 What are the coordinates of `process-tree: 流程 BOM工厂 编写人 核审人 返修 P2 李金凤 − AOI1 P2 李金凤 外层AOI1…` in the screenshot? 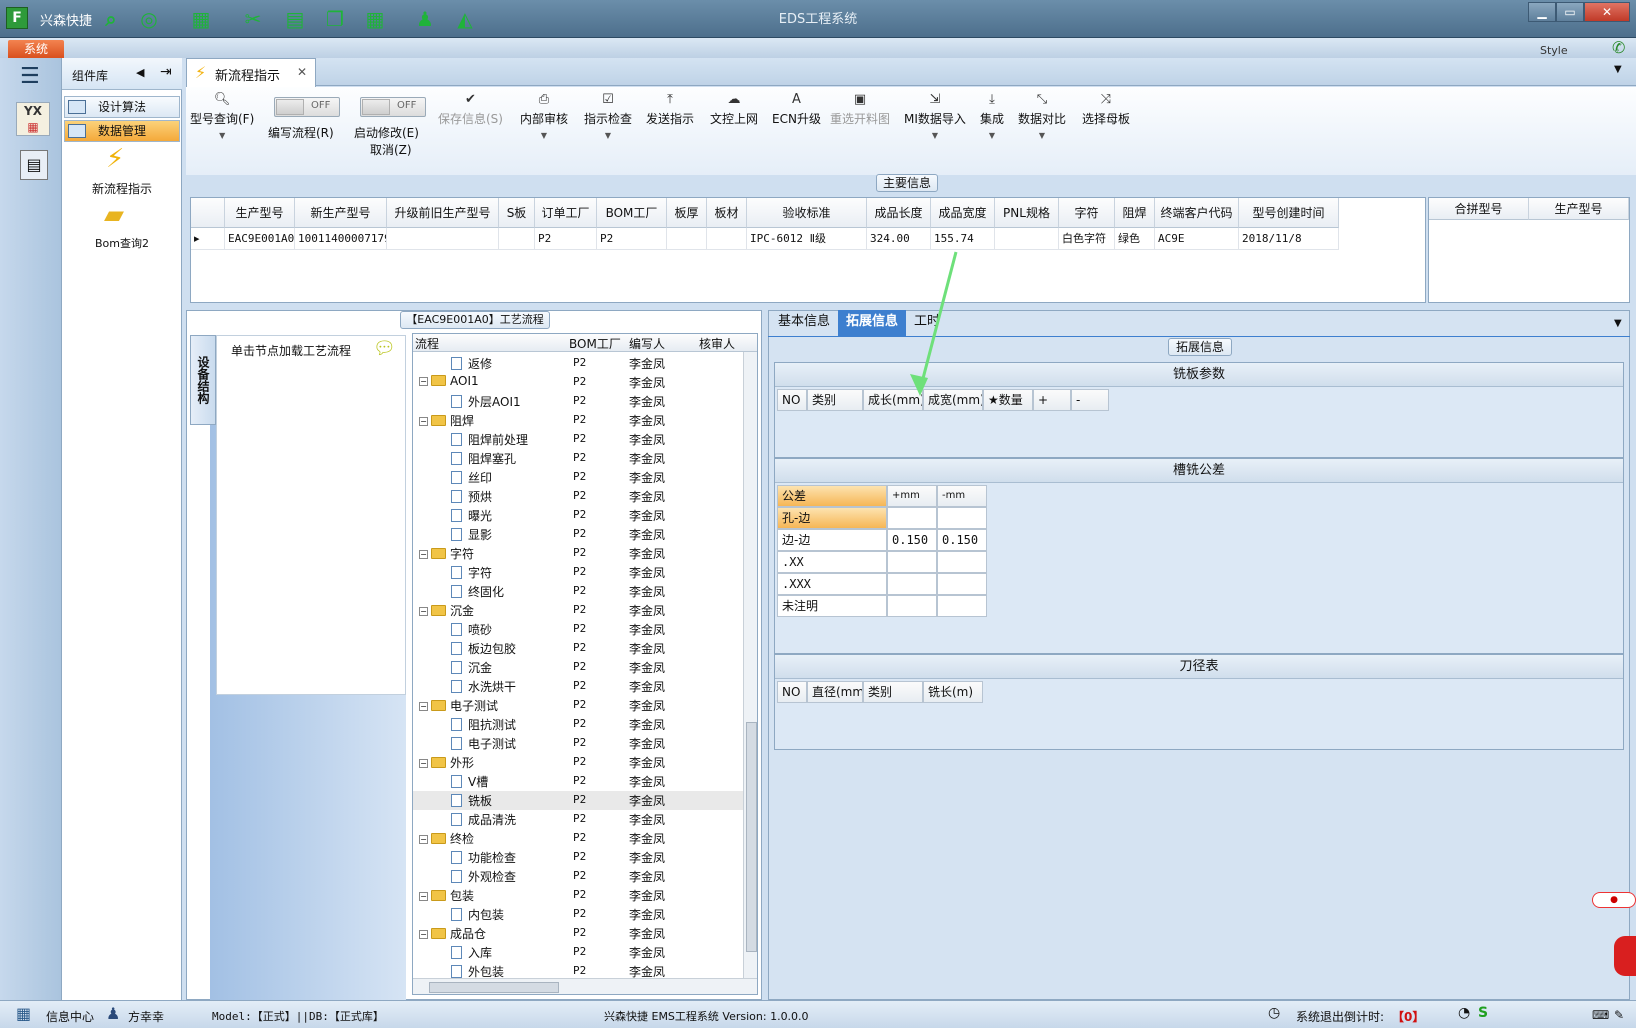 It's located at (585, 664).